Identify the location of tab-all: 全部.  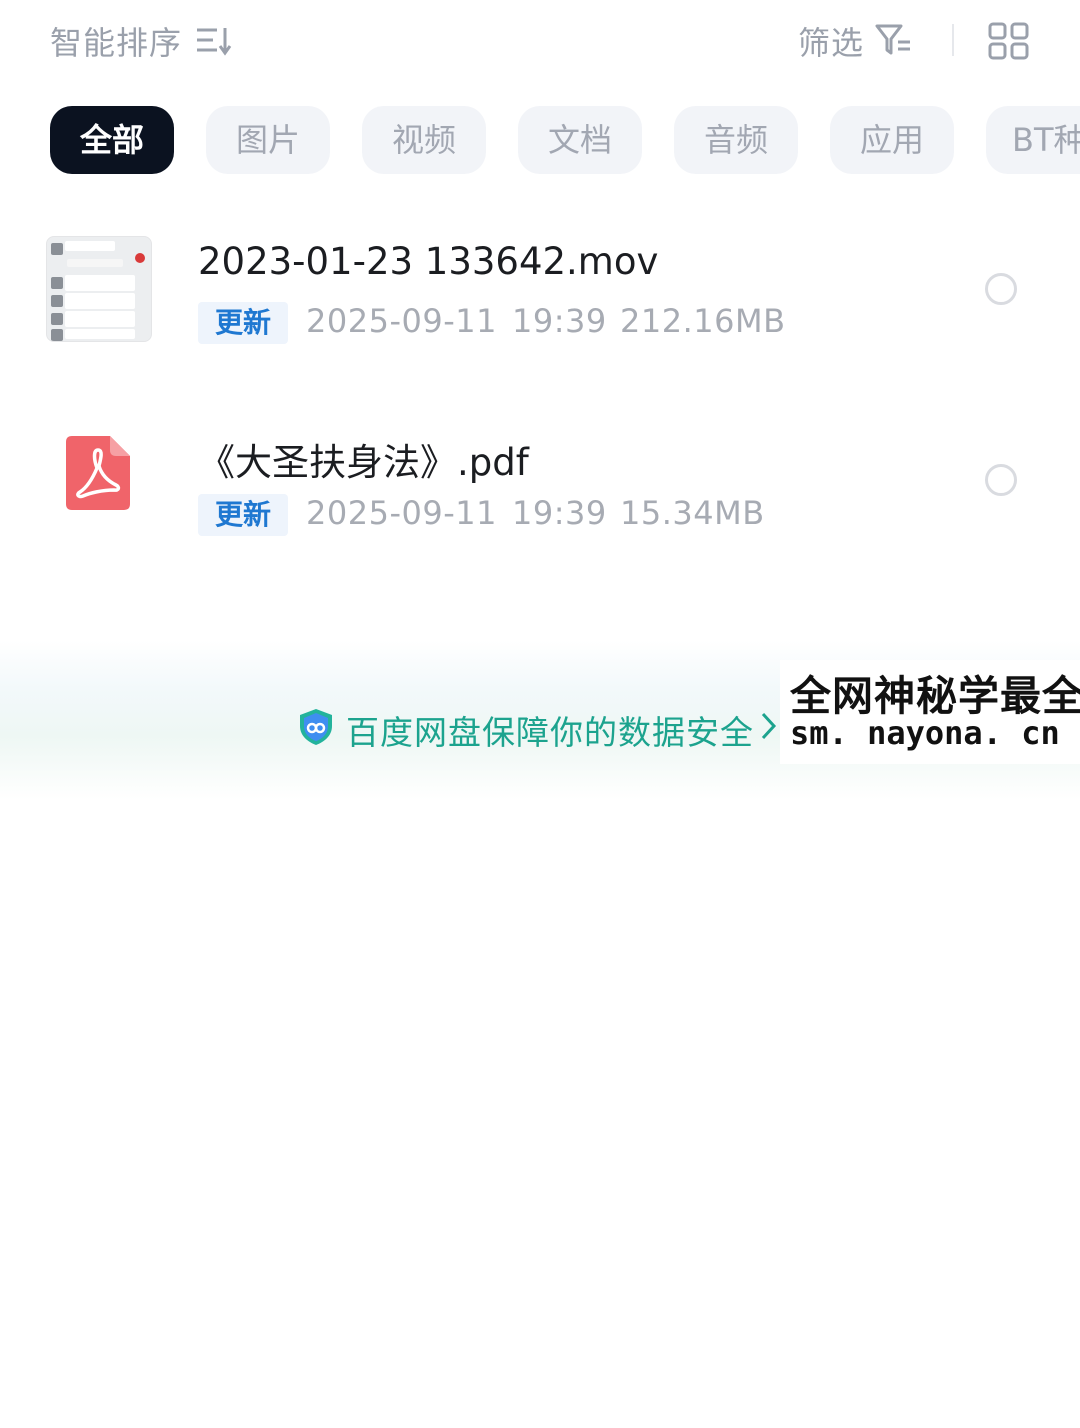
(112, 140).